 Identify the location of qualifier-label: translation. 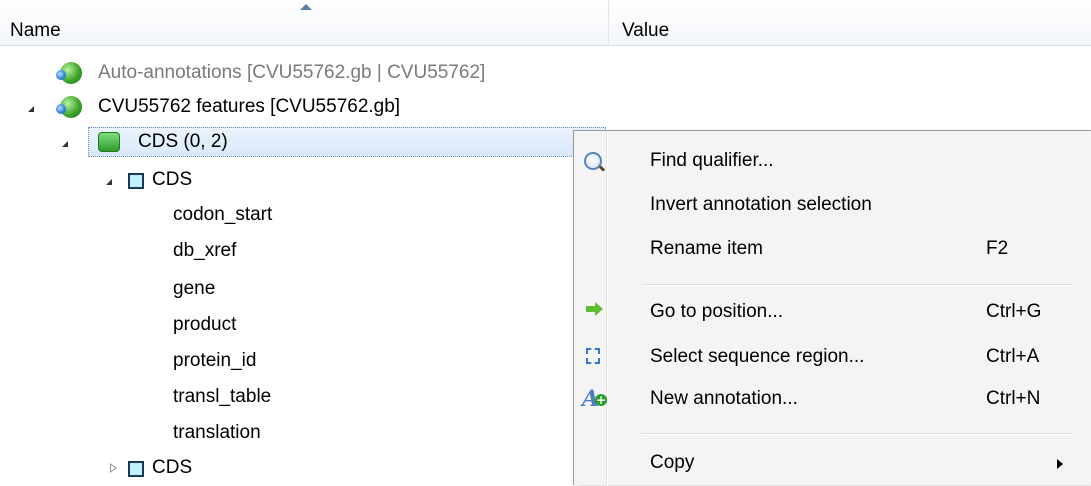
(217, 432).